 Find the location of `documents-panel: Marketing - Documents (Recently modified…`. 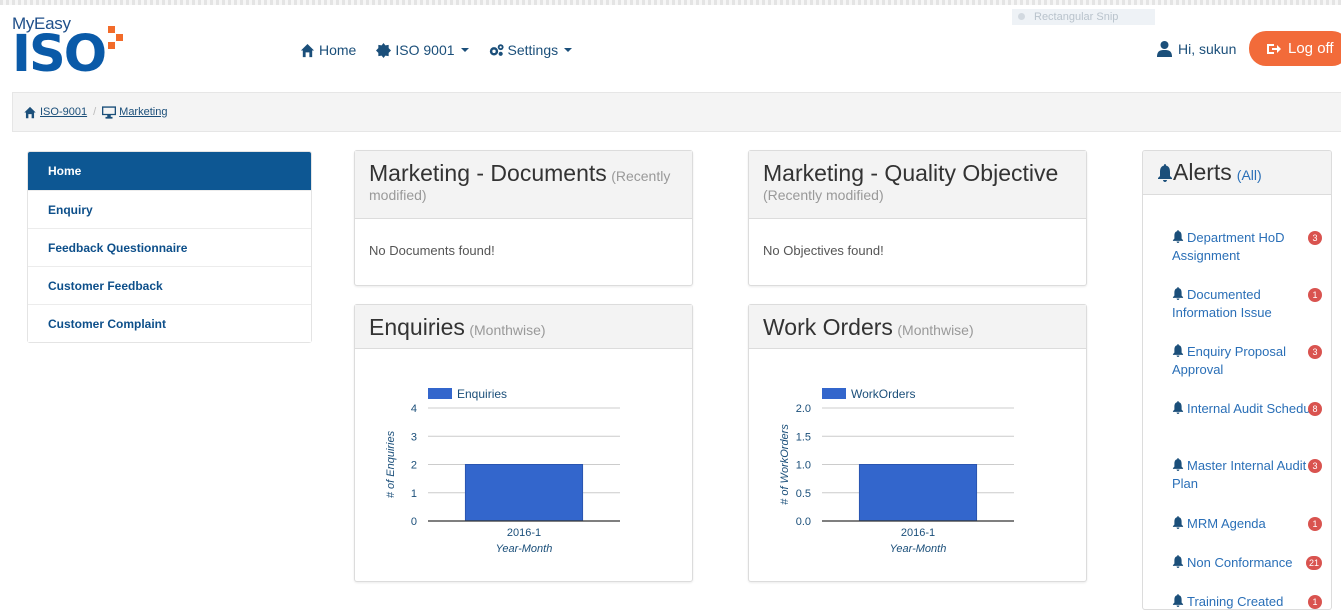

documents-panel: Marketing - Documents (Recently modified… is located at coordinates (523, 218).